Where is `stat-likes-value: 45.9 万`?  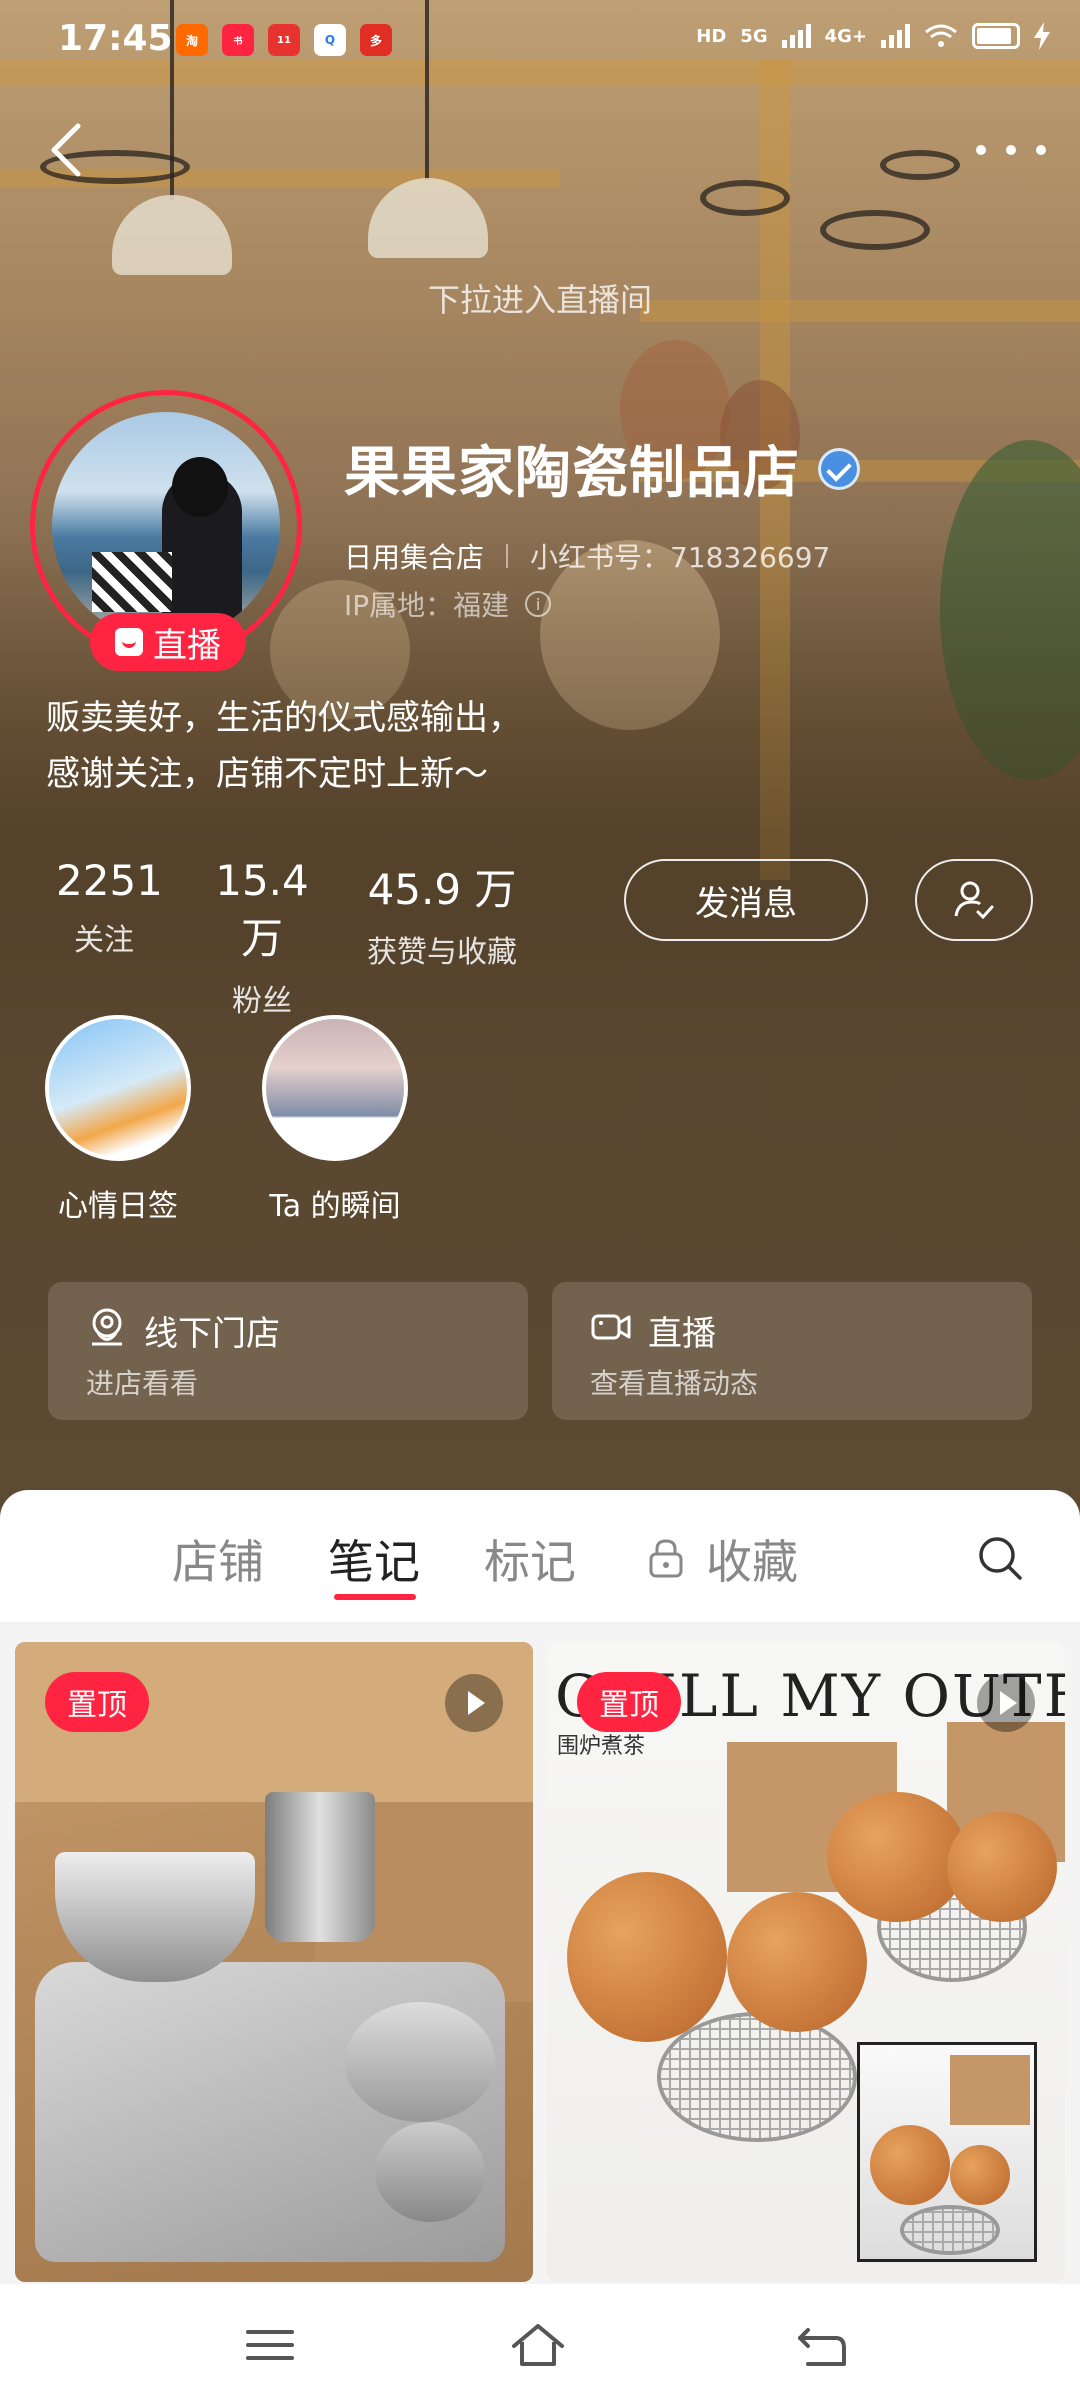 stat-likes-value: 45.9 万 is located at coordinates (442, 889).